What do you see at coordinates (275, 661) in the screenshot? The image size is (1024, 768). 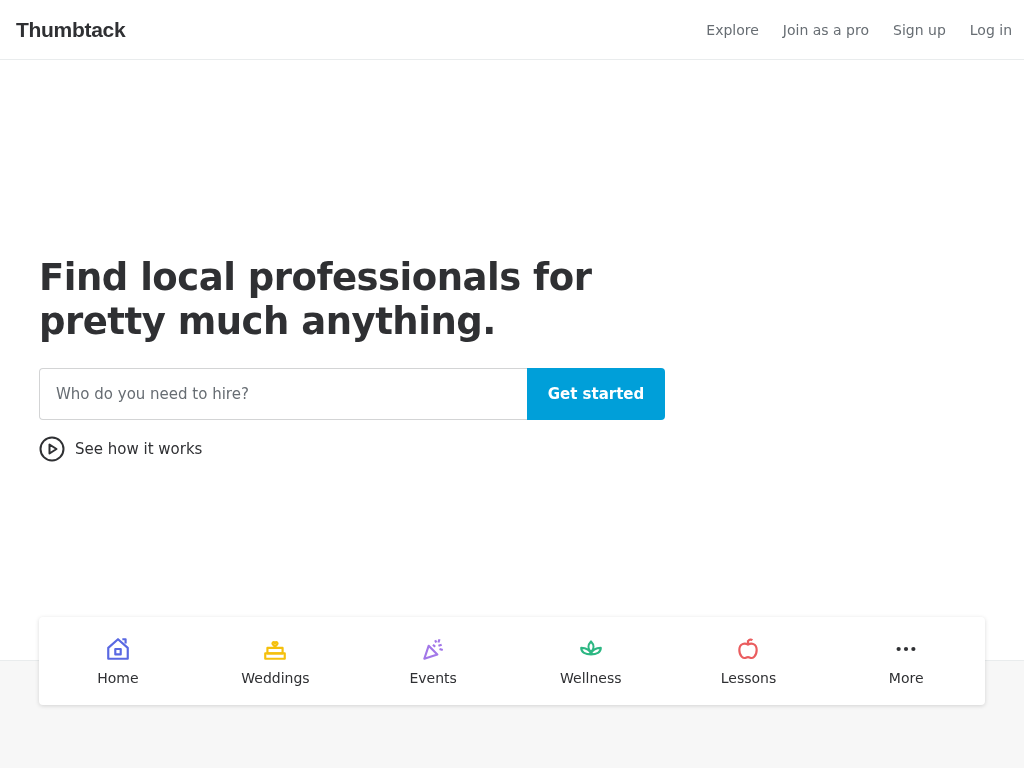 I see `category-link: Weddings` at bounding box center [275, 661].